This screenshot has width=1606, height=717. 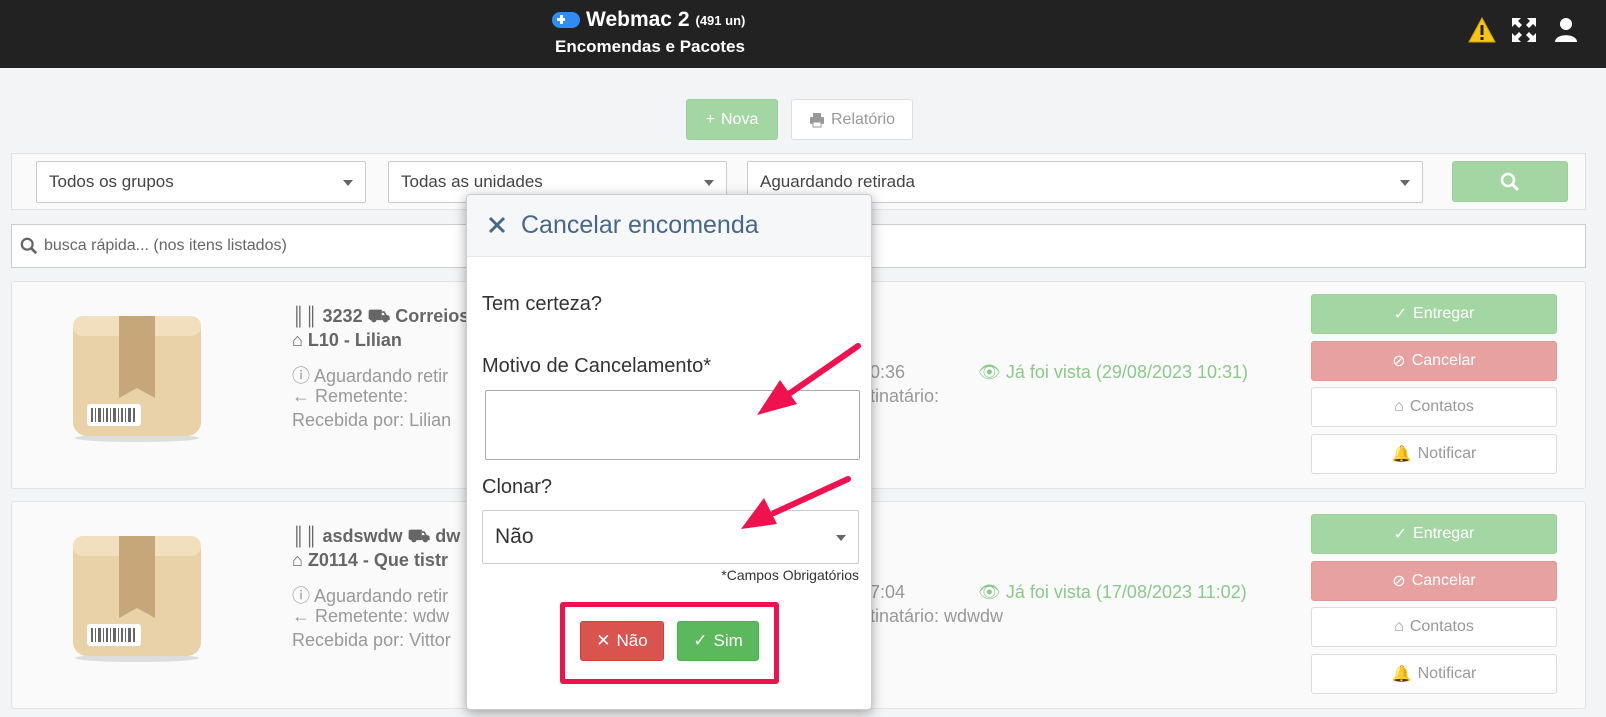 What do you see at coordinates (372, 420) in the screenshot?
I see `package-received-by: Recebida por: Lilian` at bounding box center [372, 420].